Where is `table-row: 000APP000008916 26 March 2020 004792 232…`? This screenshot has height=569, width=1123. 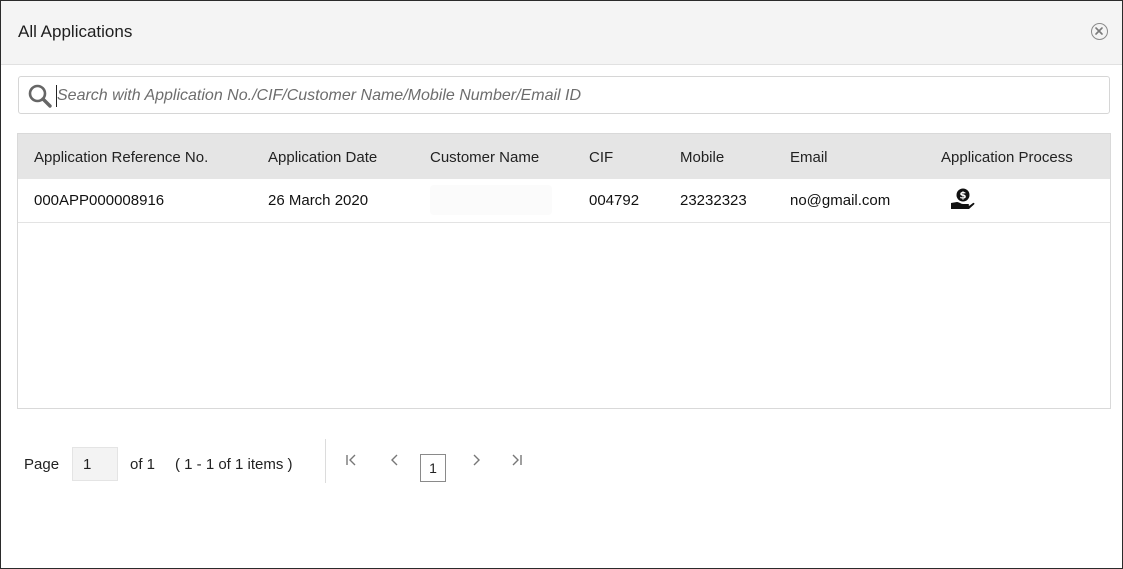 table-row: 000APP000008916 26 March 2020 004792 232… is located at coordinates (564, 201).